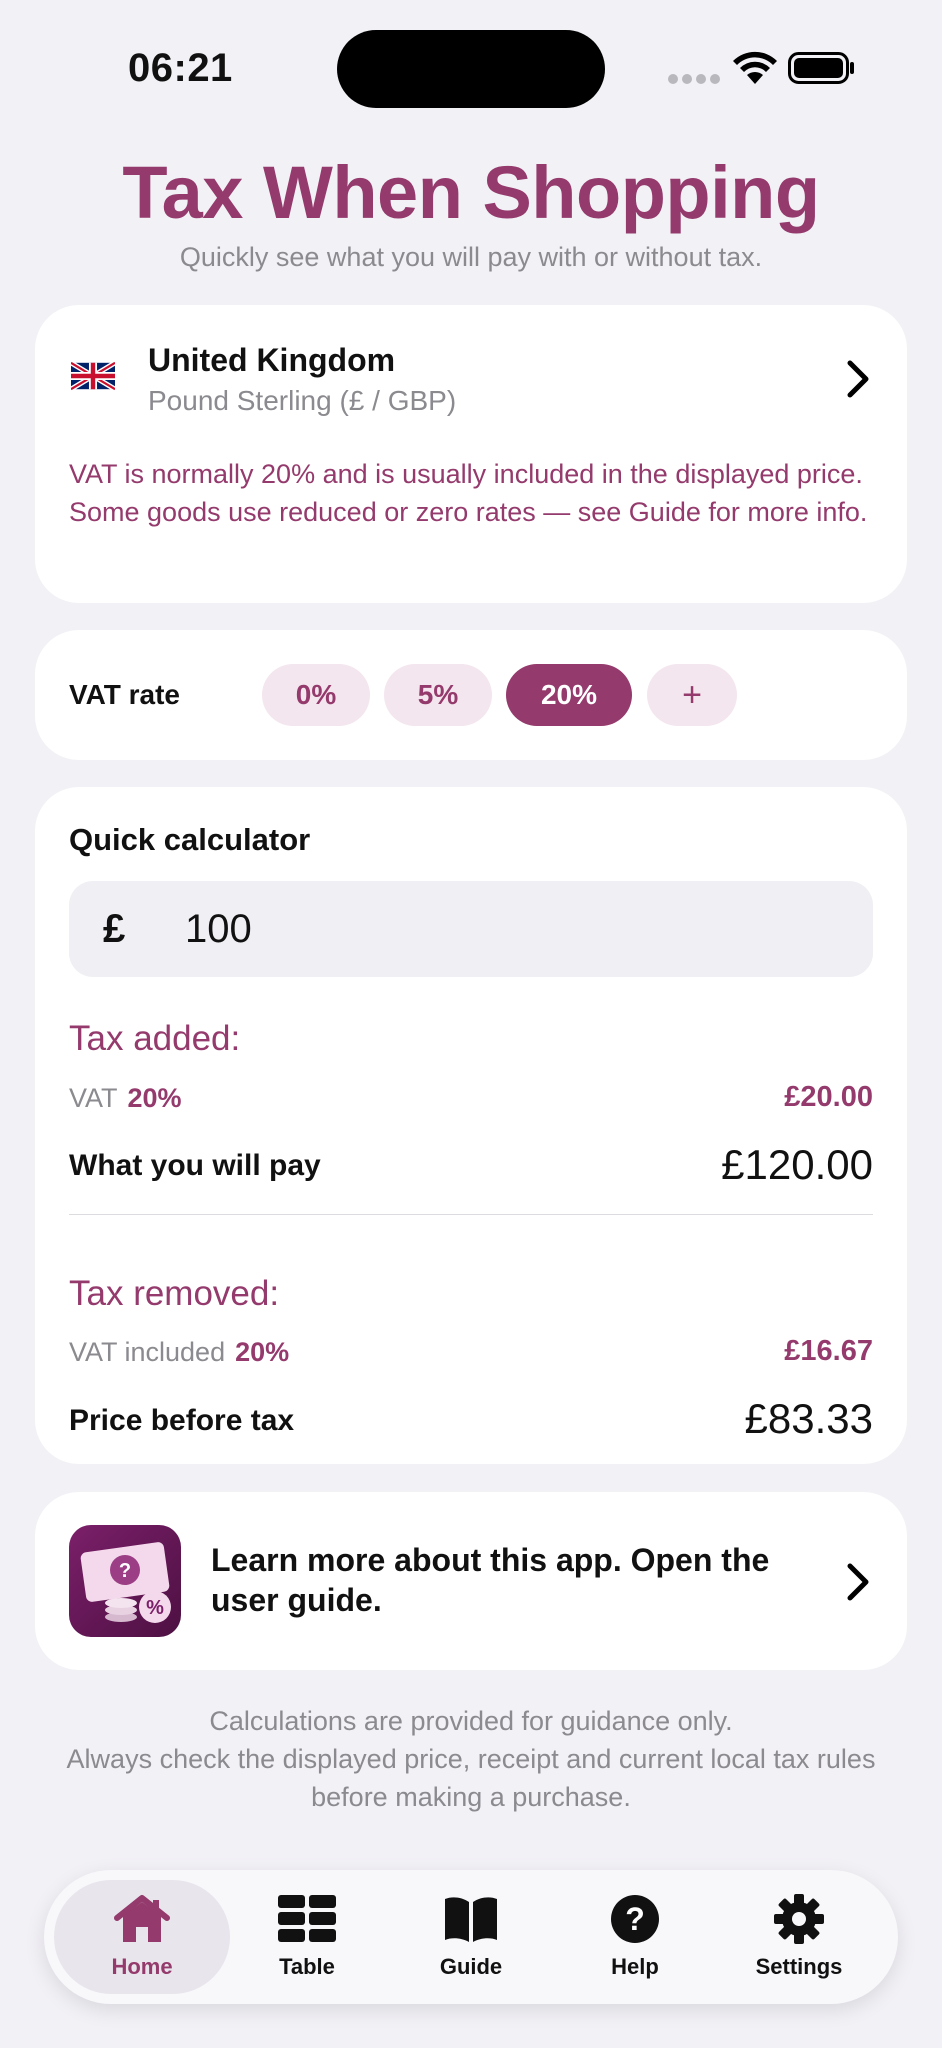 This screenshot has height=2048, width=942. Describe the element at coordinates (93, 1098) in the screenshot. I see `vat-label: VAT` at that location.